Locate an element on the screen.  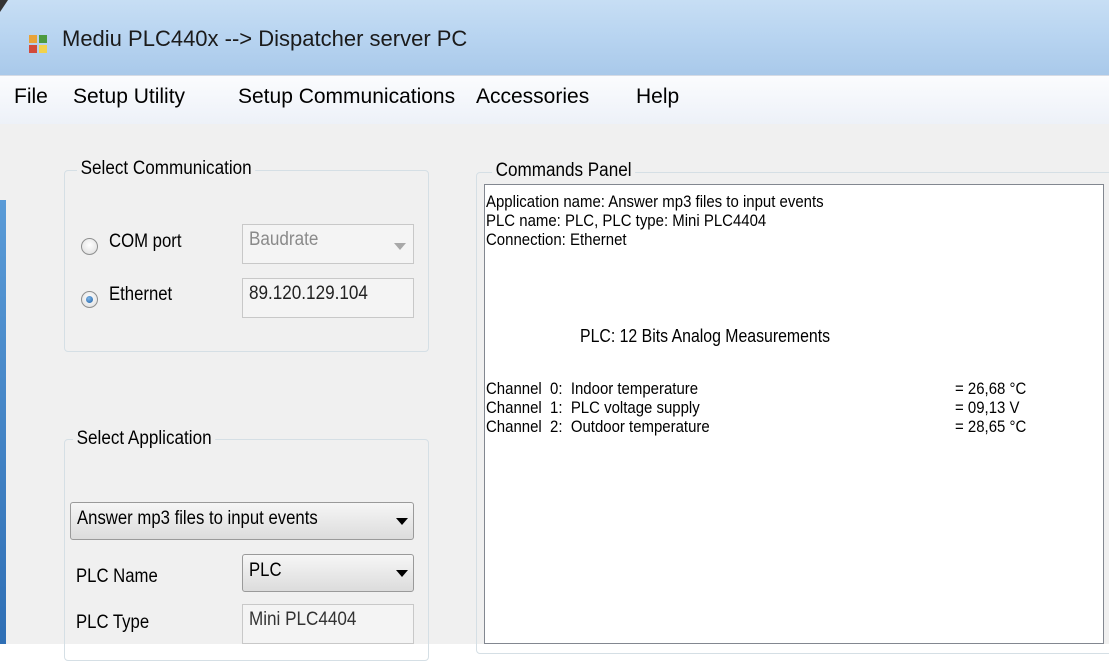
select-application-title: Select Application is located at coordinates (144, 439).